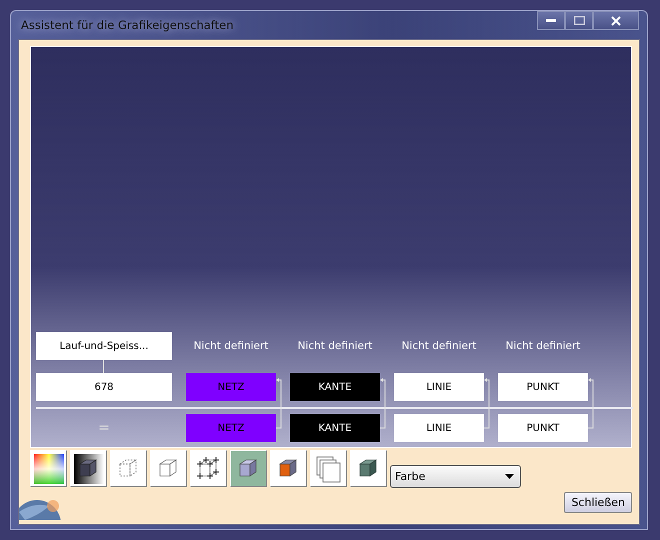 The height and width of the screenshot is (540, 660). Describe the element at coordinates (104, 428) in the screenshot. I see `operator-symbol: =` at that location.